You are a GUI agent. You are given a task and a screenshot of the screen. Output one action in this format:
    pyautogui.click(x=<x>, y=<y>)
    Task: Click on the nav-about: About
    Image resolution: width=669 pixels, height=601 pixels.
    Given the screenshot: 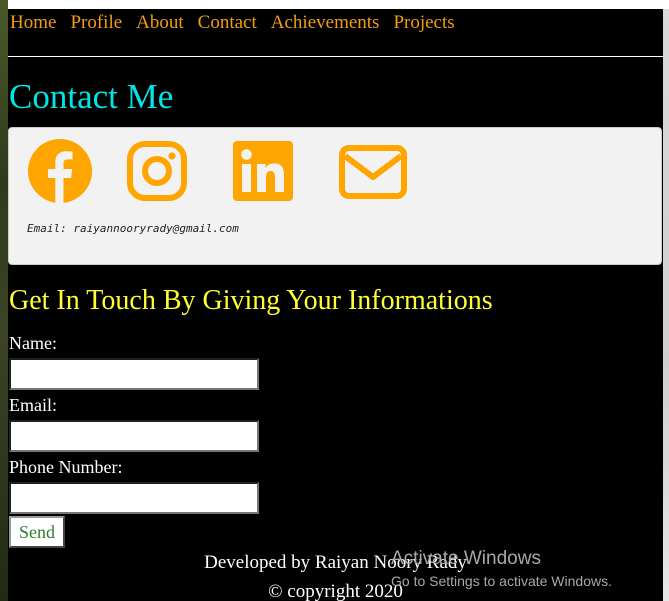 What is the action you would take?
    pyautogui.click(x=160, y=23)
    